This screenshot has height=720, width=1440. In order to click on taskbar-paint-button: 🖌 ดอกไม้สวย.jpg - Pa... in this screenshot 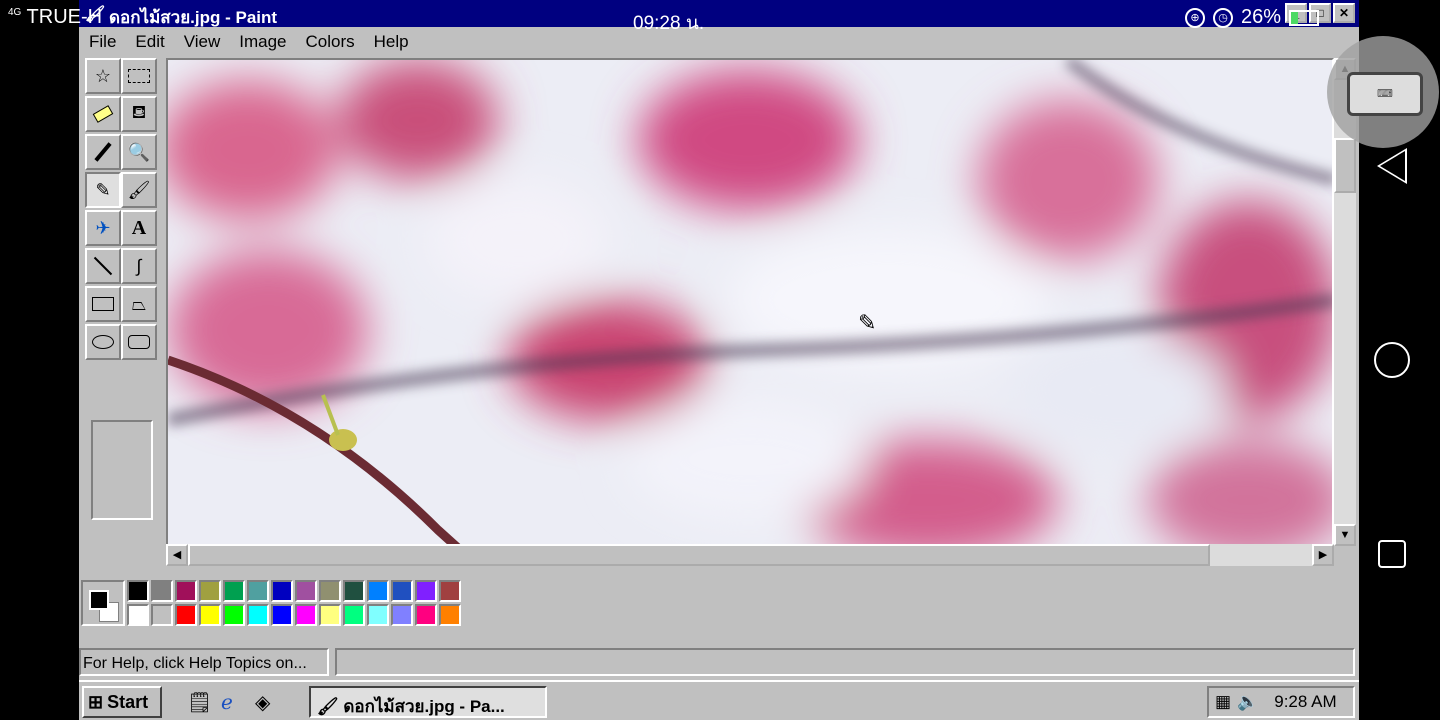, I will do `click(428, 702)`.